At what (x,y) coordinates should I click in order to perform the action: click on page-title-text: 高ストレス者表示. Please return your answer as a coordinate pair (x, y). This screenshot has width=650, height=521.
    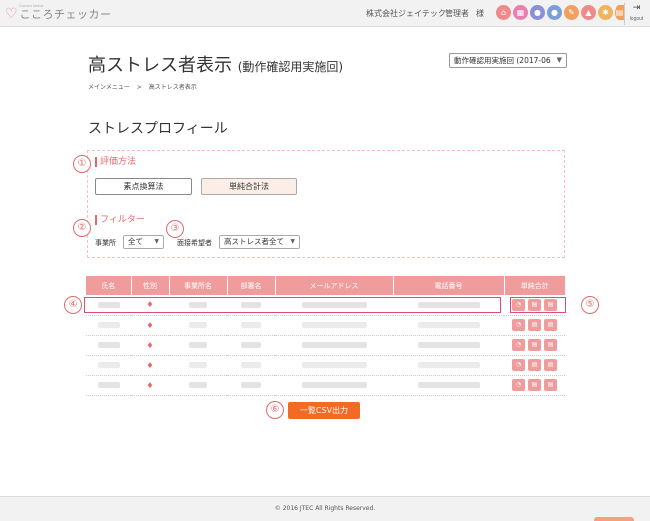
    Looking at the image, I should click on (160, 65).